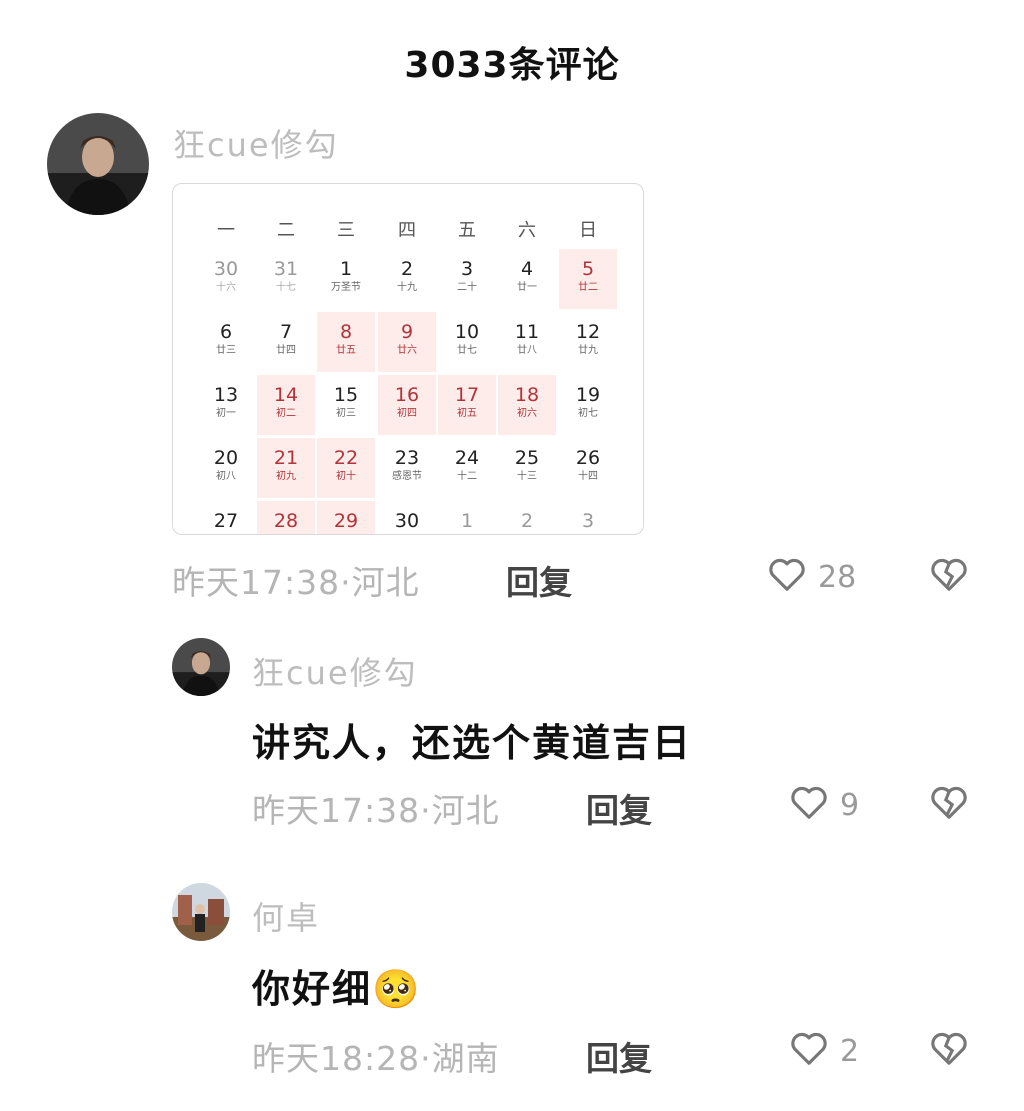 This screenshot has height=1111, width=1024. I want to click on calendar-day: 30, so click(407, 517).